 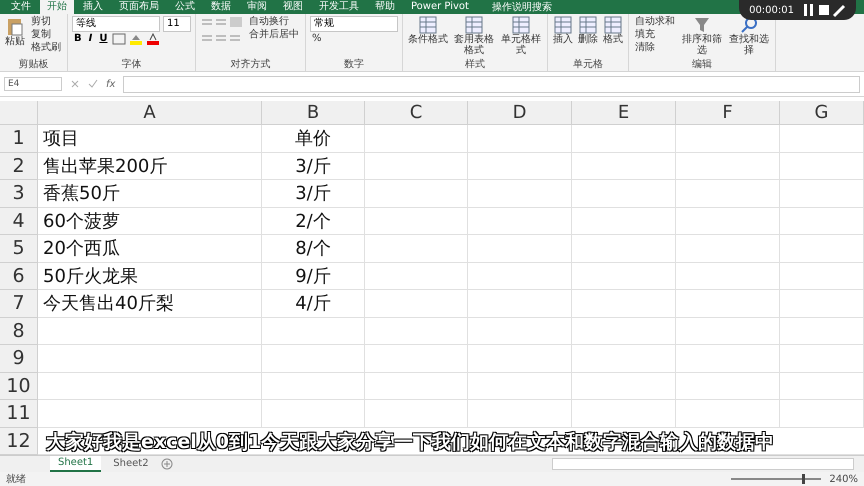 I want to click on playback-controls-icon, so click(x=824, y=10).